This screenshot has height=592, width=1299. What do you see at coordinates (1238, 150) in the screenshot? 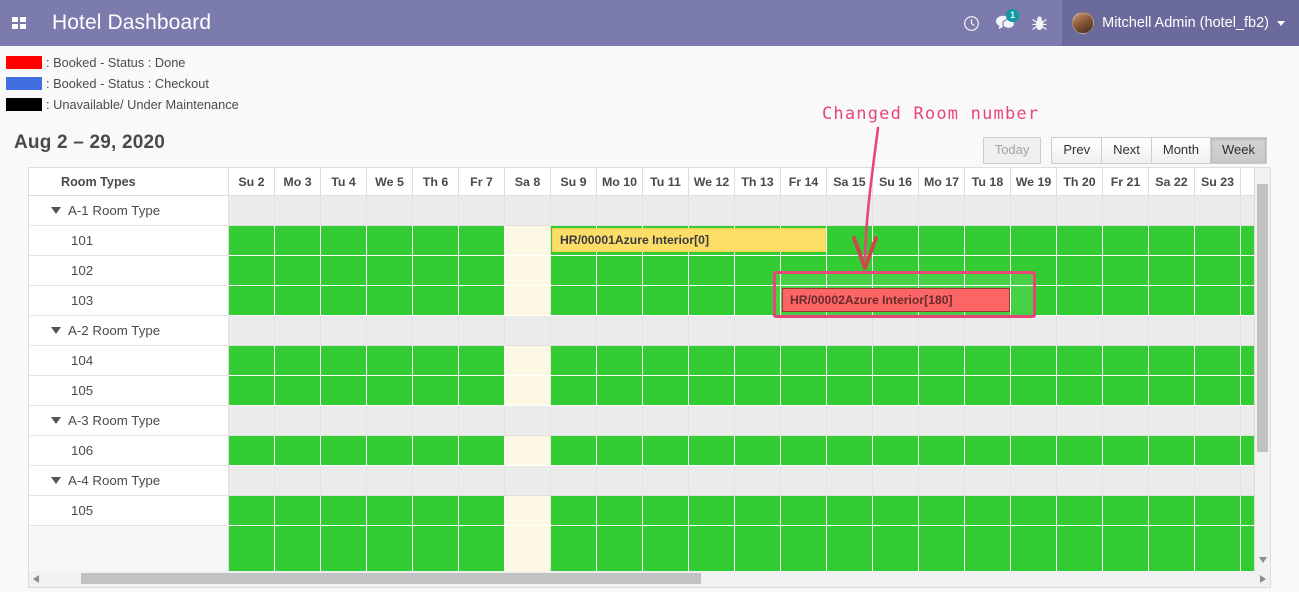
I see `week-view-button: Week` at bounding box center [1238, 150].